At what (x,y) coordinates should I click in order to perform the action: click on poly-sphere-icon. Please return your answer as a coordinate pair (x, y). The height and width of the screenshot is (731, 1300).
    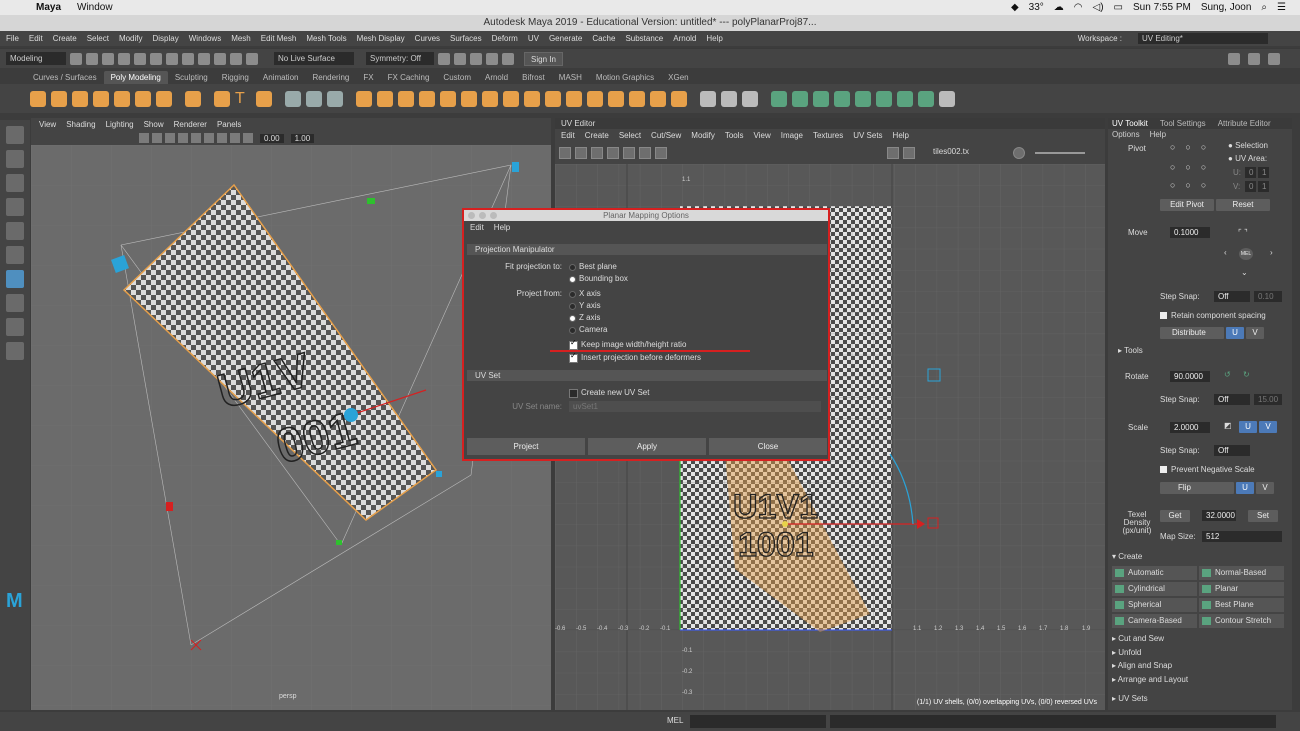
    Looking at the image, I should click on (38, 98).